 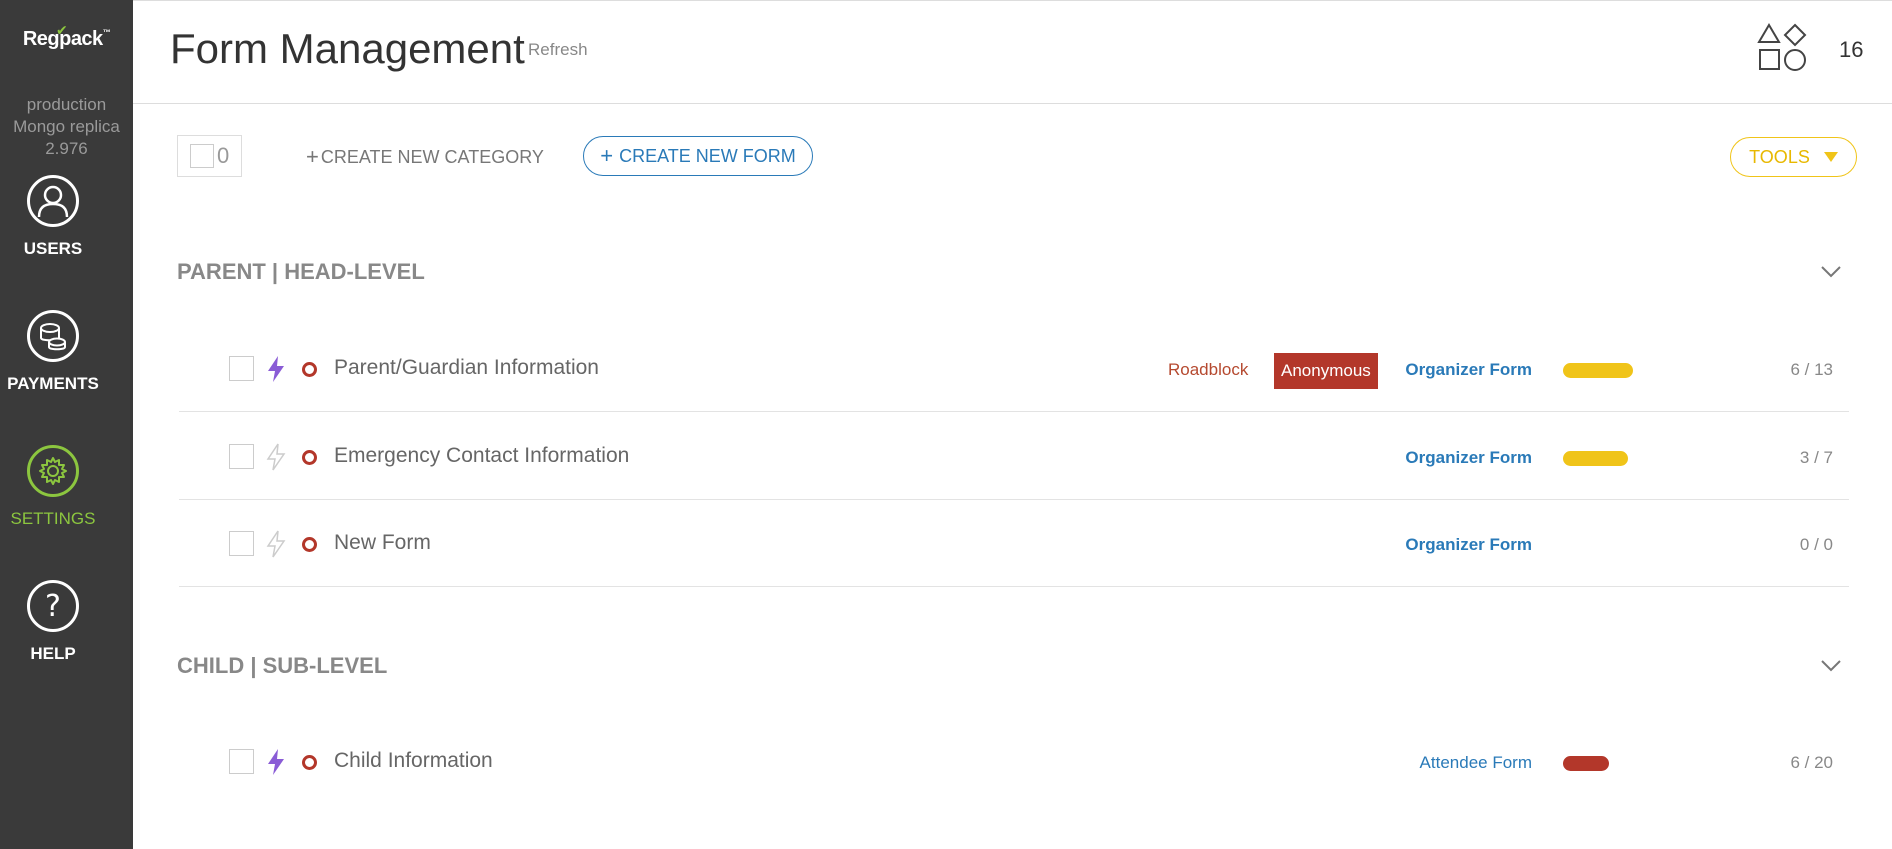 What do you see at coordinates (53, 201) in the screenshot?
I see `user-icon` at bounding box center [53, 201].